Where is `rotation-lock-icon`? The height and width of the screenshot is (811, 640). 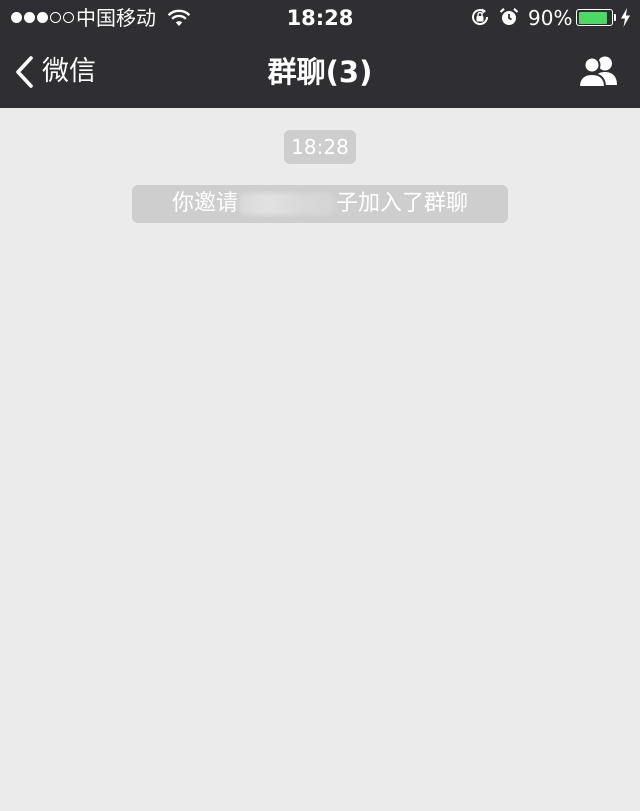 rotation-lock-icon is located at coordinates (480, 17).